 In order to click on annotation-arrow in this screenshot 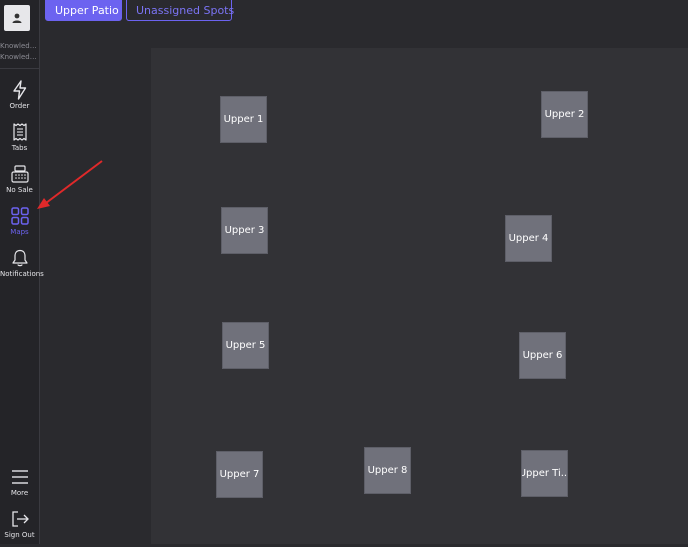, I will do `click(70, 184)`.